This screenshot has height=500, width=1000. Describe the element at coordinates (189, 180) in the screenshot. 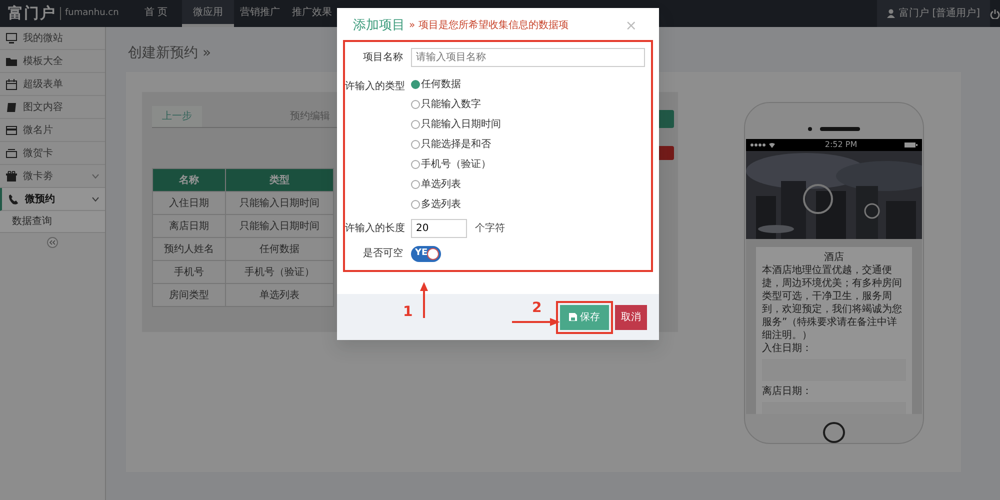

I see `column-header: 名称` at that location.